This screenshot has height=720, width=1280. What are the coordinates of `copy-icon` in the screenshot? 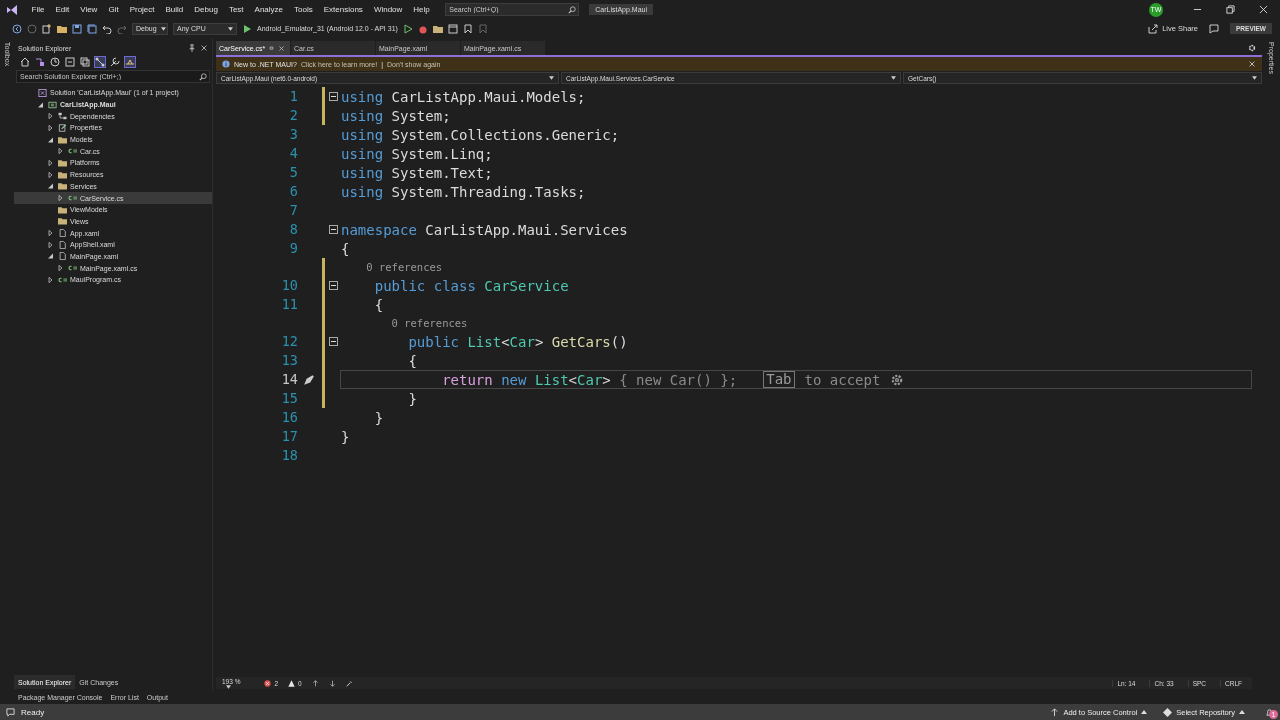 It's located at (85, 62).